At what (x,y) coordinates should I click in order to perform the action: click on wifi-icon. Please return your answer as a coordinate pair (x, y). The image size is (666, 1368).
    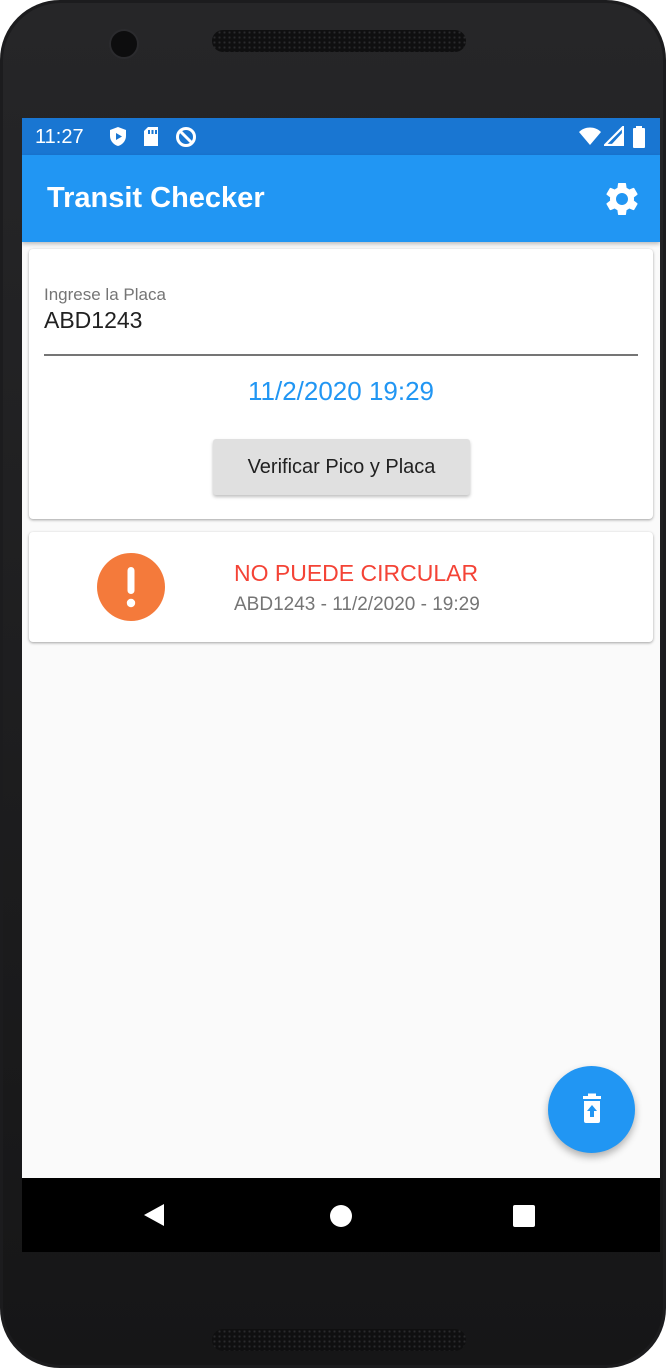
    Looking at the image, I should click on (590, 136).